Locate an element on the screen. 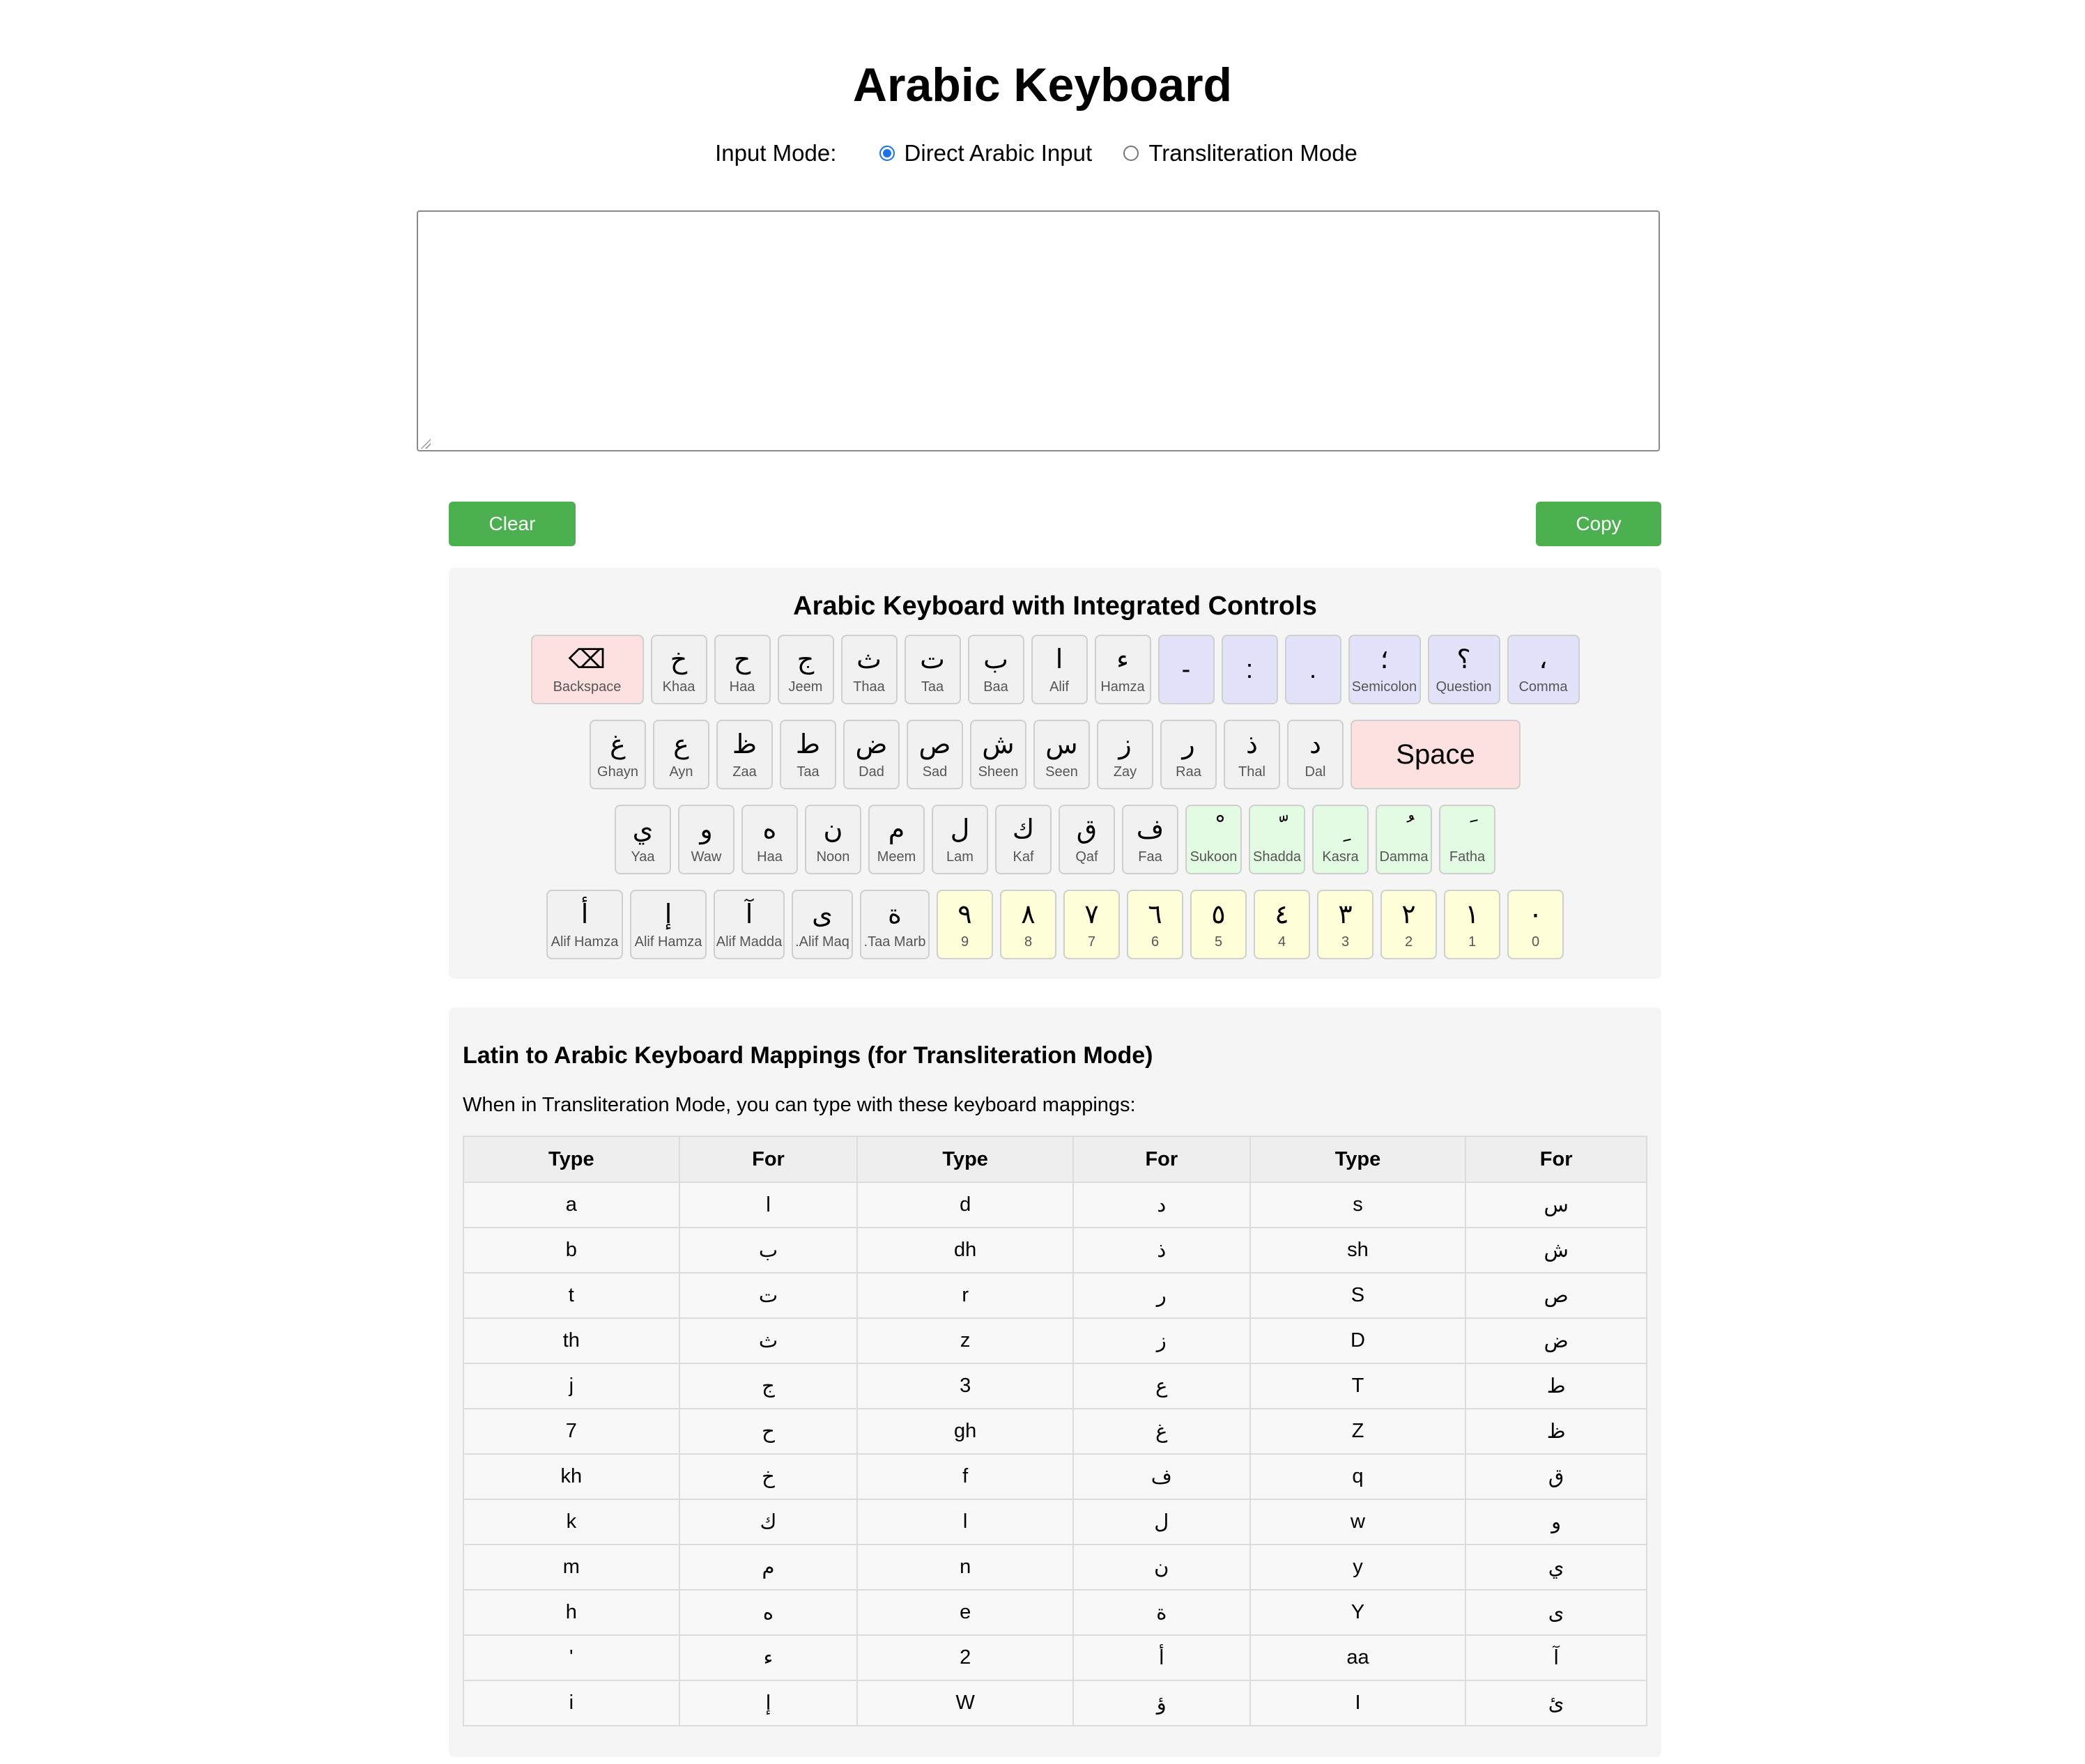 This screenshot has width=2085, height=1764. key-4: ٤4 is located at coordinates (1282, 924).